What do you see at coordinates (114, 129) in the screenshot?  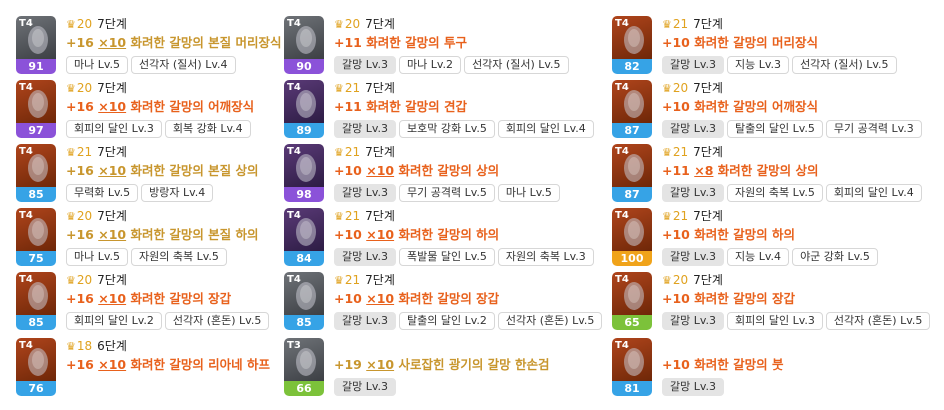 I see `engraving-badge: 회피의 달인 Lv.3` at bounding box center [114, 129].